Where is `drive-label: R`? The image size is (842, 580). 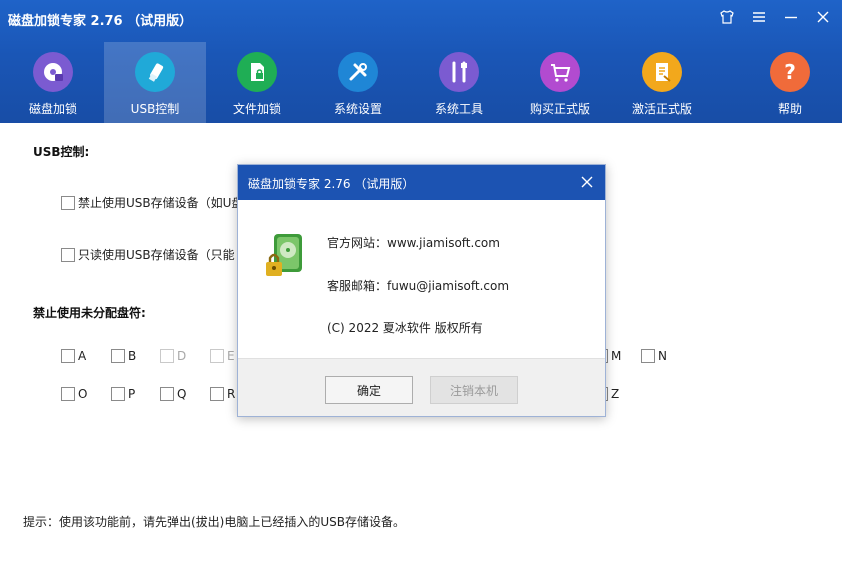 drive-label: R is located at coordinates (231, 394).